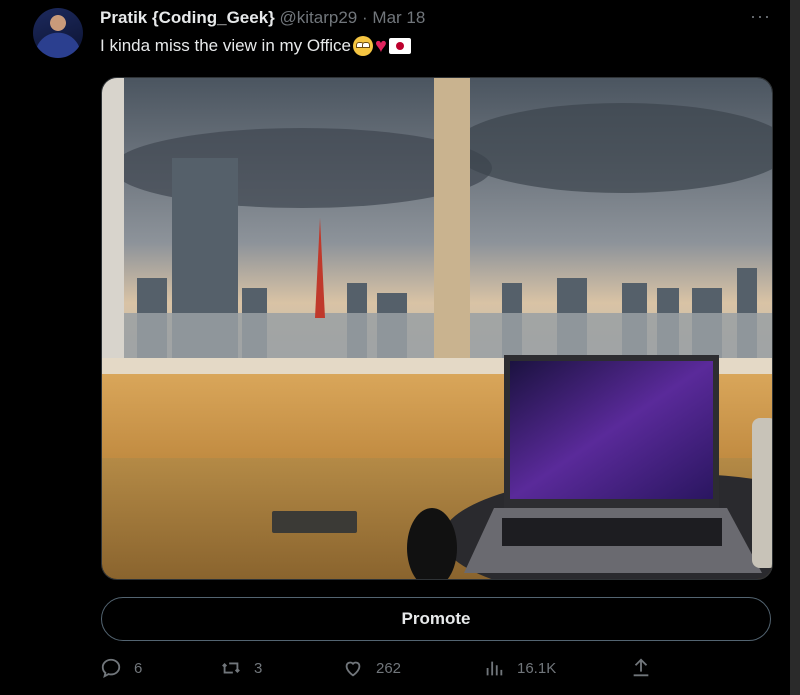 The width and height of the screenshot is (800, 695). What do you see at coordinates (371, 668) in the screenshot?
I see `like-button: 262` at bounding box center [371, 668].